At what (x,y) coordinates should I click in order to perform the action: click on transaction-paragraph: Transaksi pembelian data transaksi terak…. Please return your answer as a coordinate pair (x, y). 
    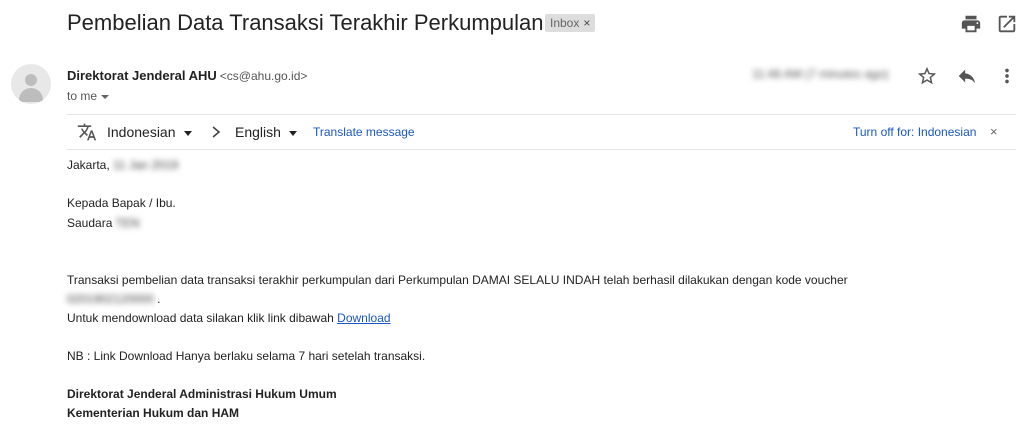
    Looking at the image, I should click on (457, 280).